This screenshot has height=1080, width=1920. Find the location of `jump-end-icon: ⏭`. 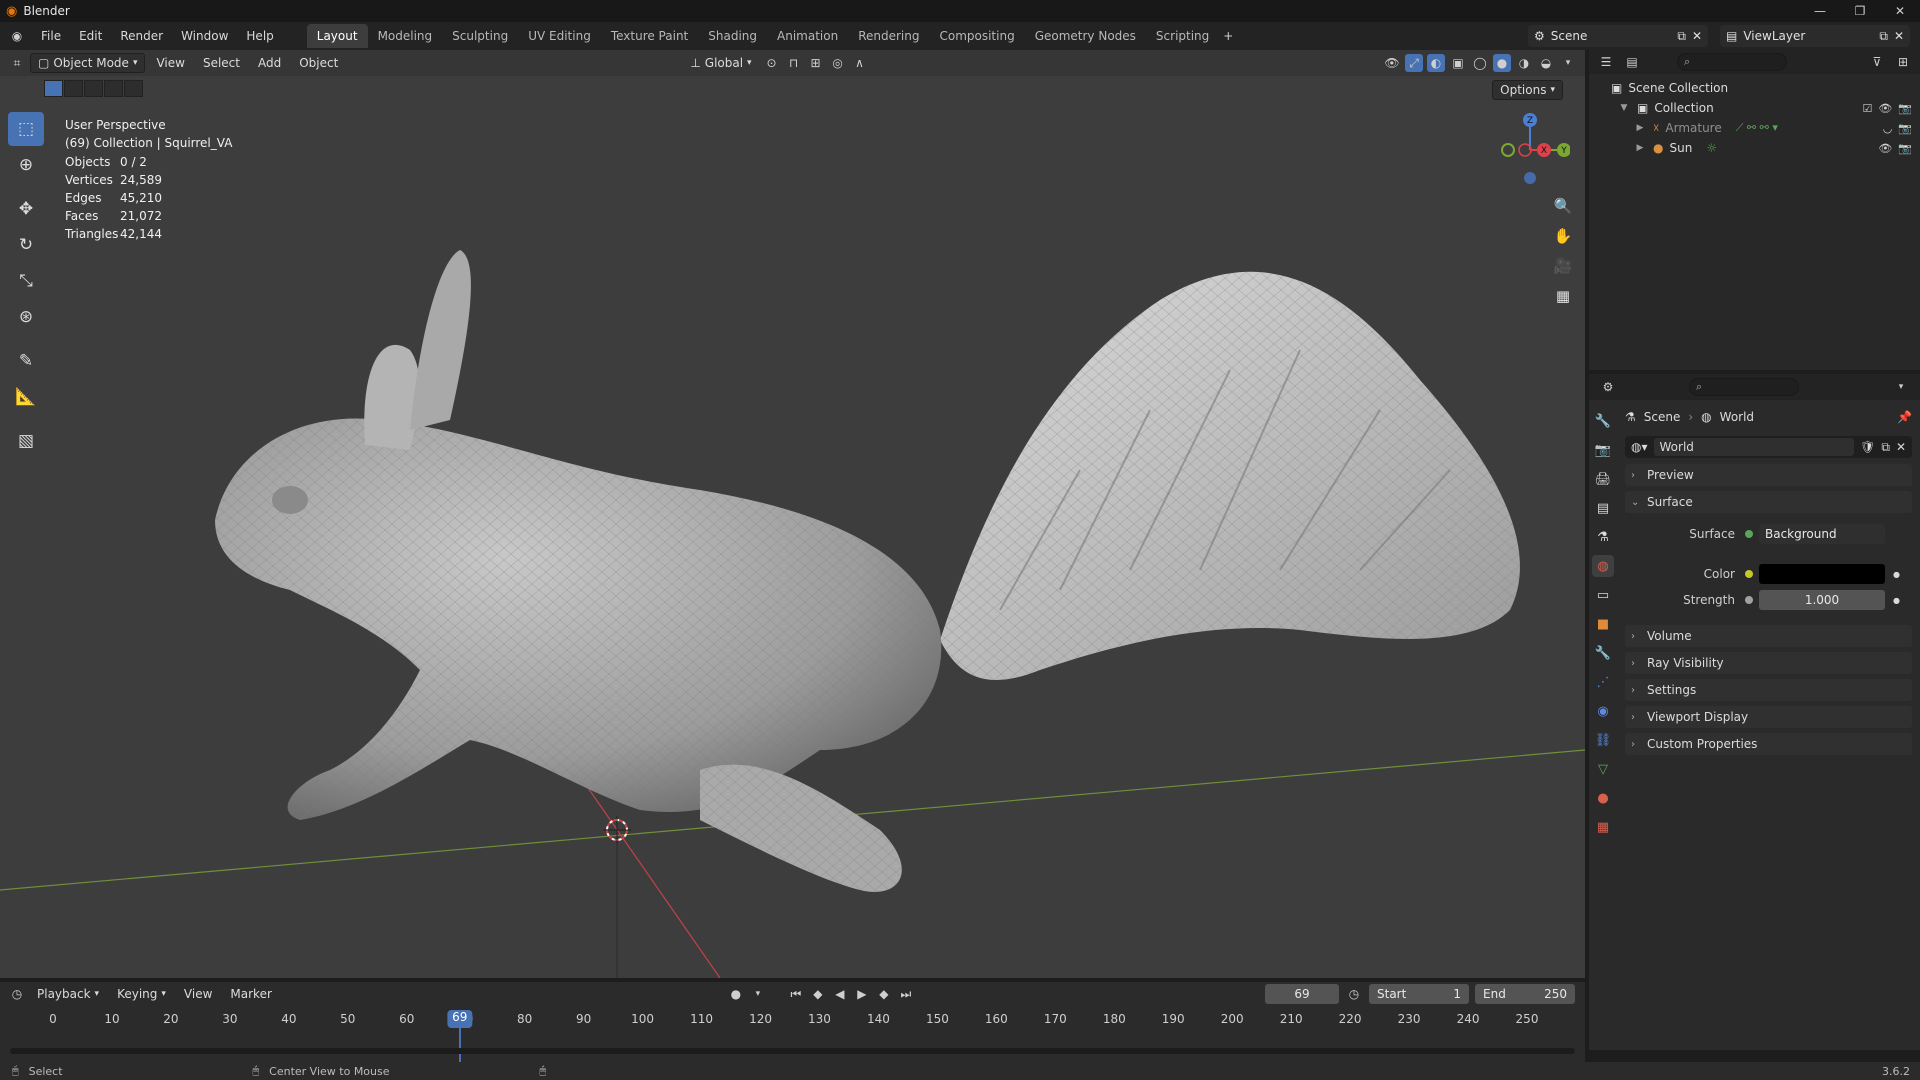

jump-end-icon: ⏭ is located at coordinates (906, 994).